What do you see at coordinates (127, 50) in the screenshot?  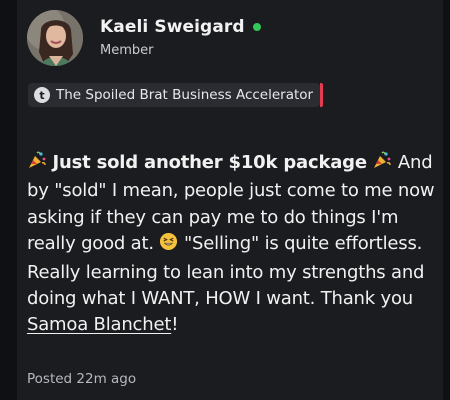 I see `user-role: Member` at bounding box center [127, 50].